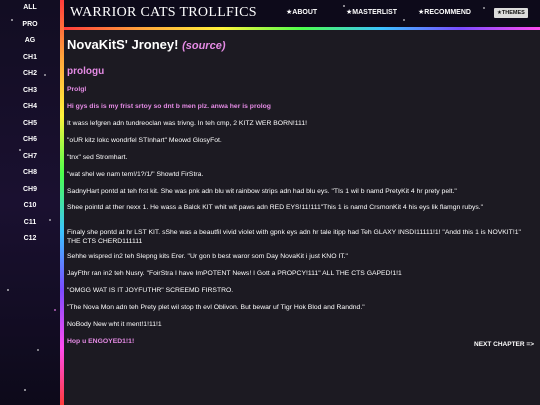 Image resolution: width=540 pixels, height=405 pixels. I want to click on sidebar-item-ch2: CH2, so click(30, 74).